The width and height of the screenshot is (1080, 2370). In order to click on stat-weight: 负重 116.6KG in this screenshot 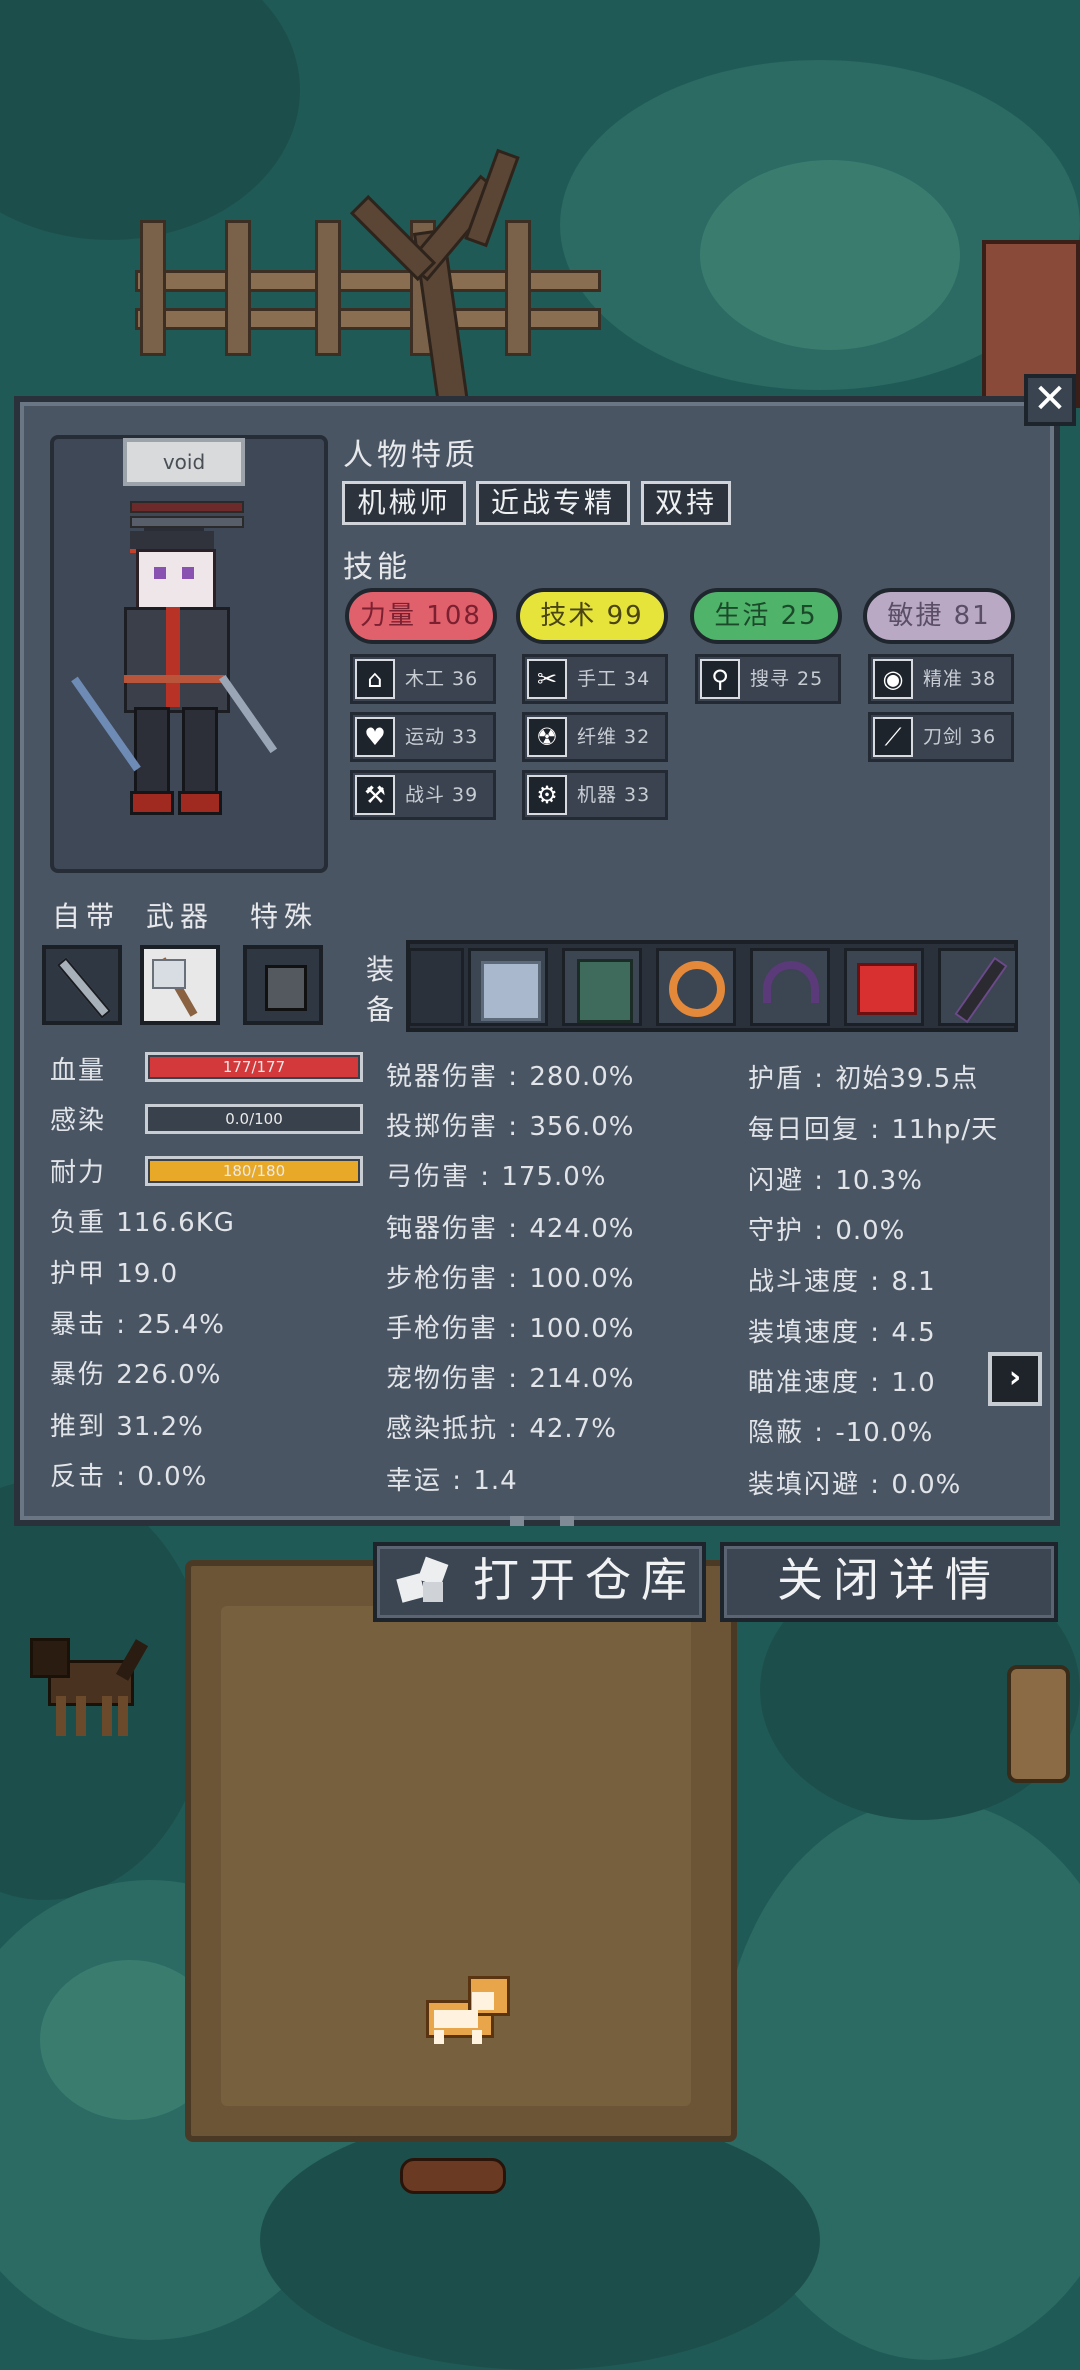, I will do `click(142, 1223)`.